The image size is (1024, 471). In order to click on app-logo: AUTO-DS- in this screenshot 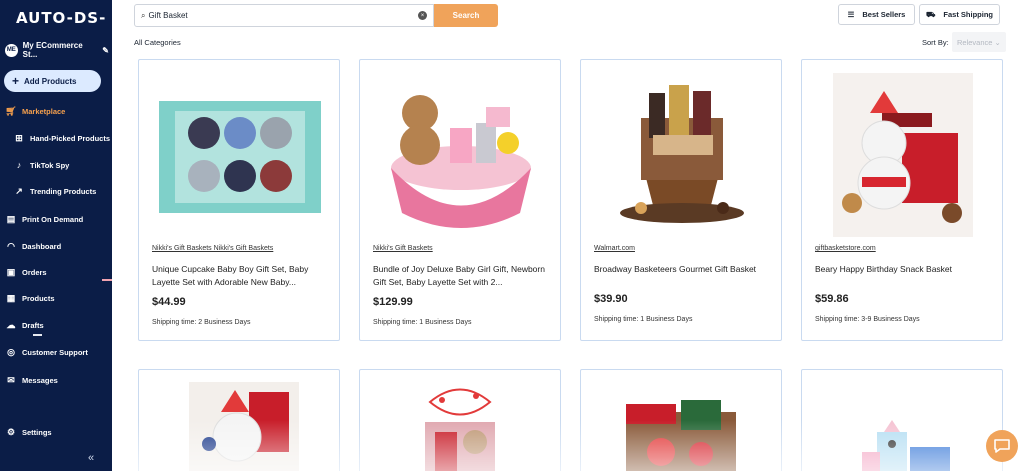, I will do `click(61, 18)`.